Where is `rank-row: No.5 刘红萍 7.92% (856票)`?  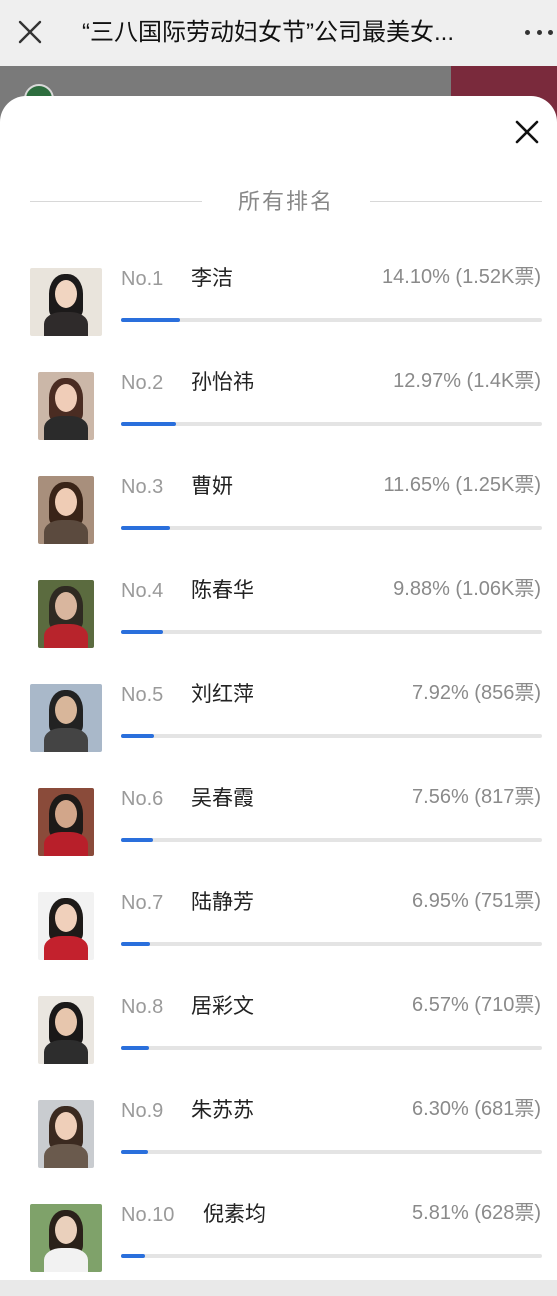 rank-row: No.5 刘红萍 7.92% (856票) is located at coordinates (278, 724).